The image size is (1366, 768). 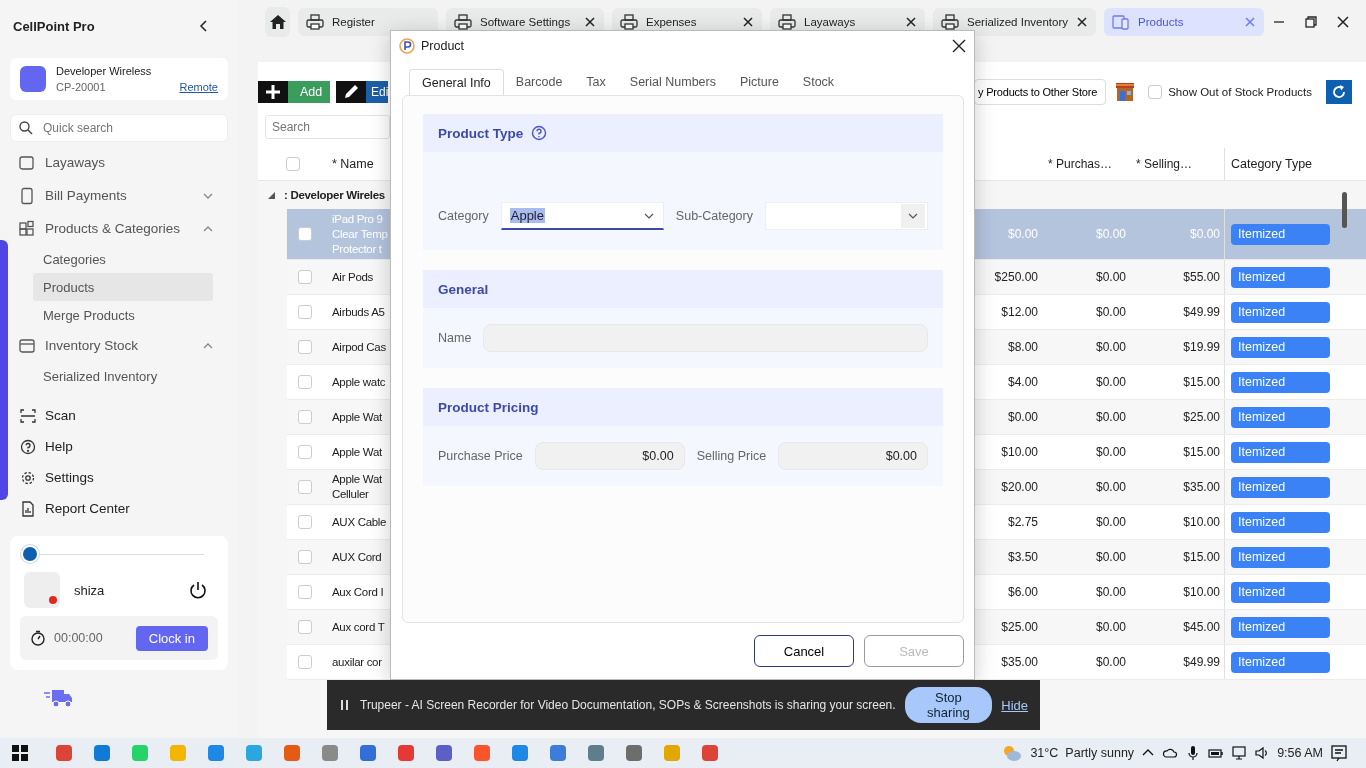 What do you see at coordinates (119, 508) in the screenshot?
I see `nav-item: Report Center` at bounding box center [119, 508].